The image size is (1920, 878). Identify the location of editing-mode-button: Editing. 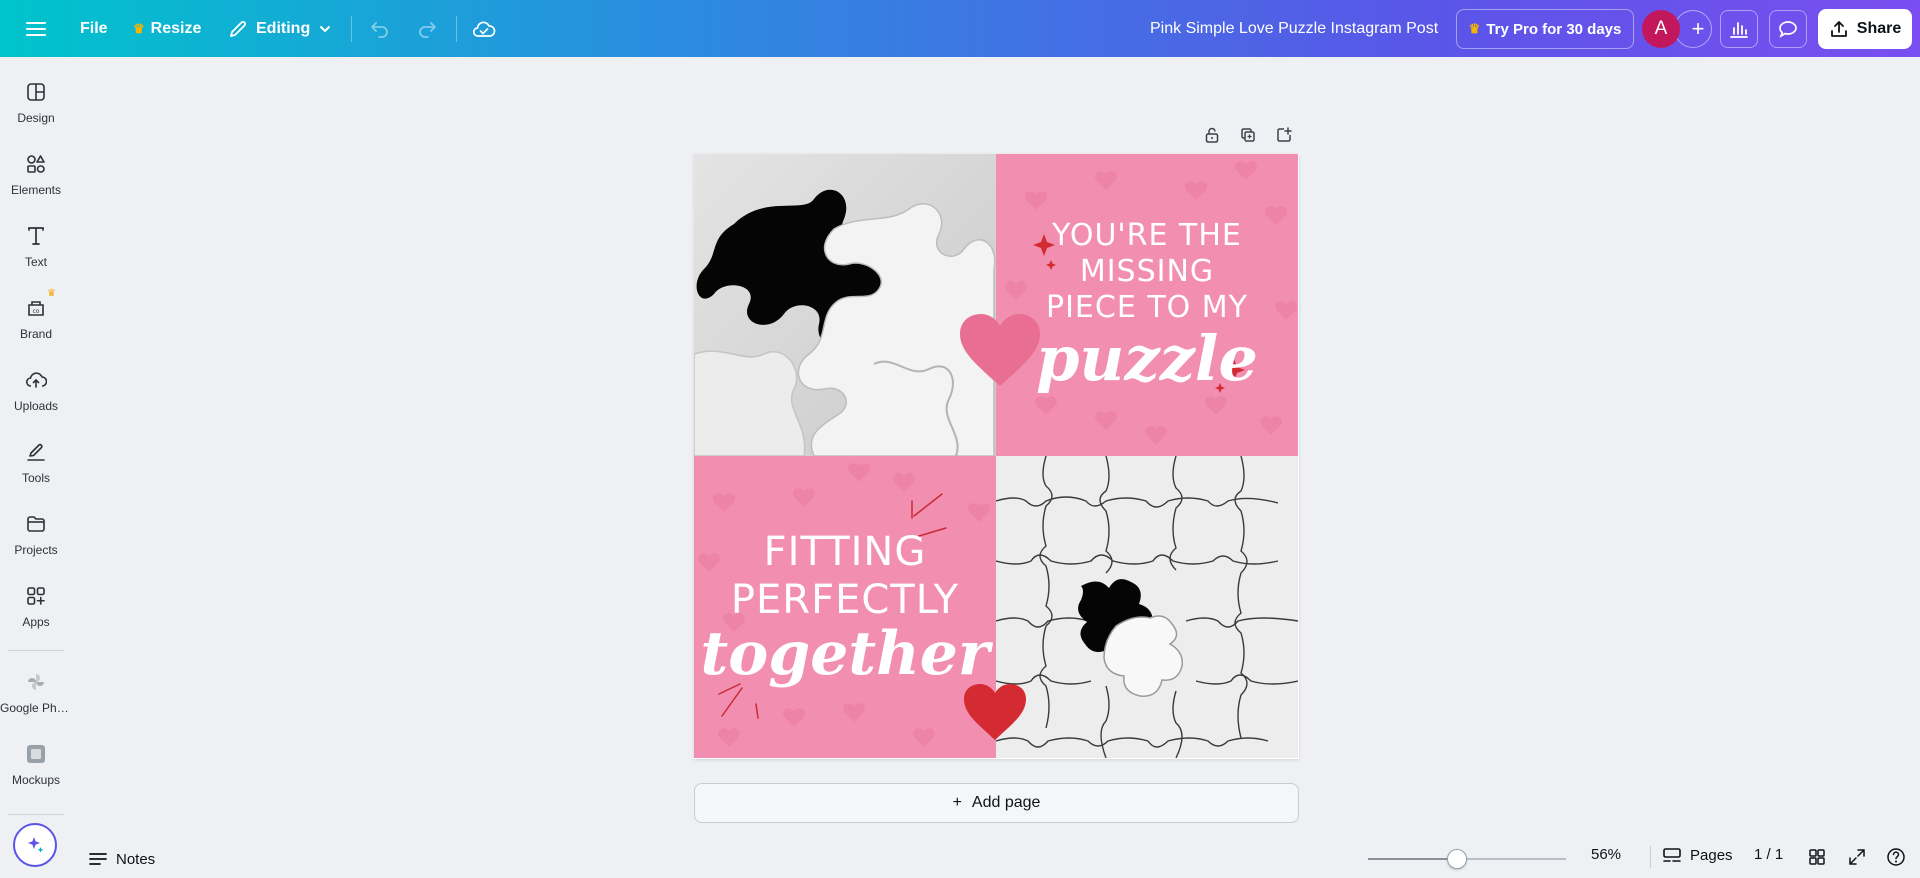
(280, 28).